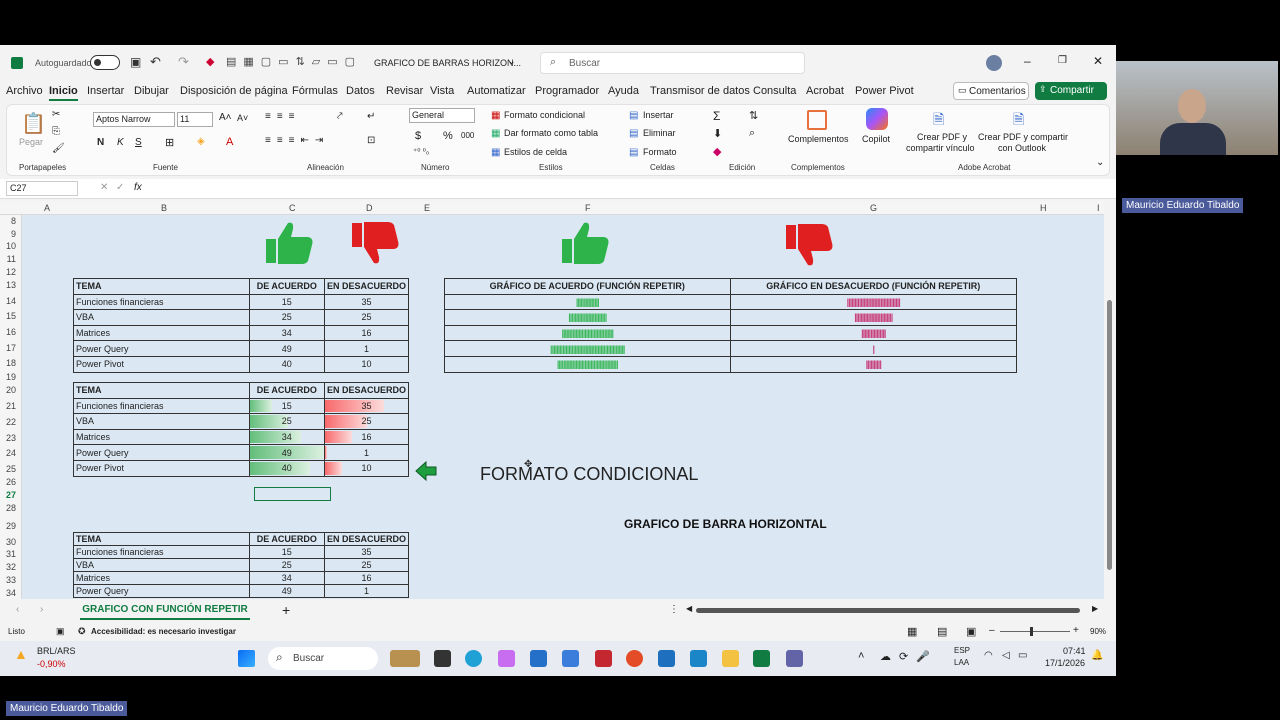  What do you see at coordinates (717, 133) in the screenshot?
I see `fill-icon: ⬇` at bounding box center [717, 133].